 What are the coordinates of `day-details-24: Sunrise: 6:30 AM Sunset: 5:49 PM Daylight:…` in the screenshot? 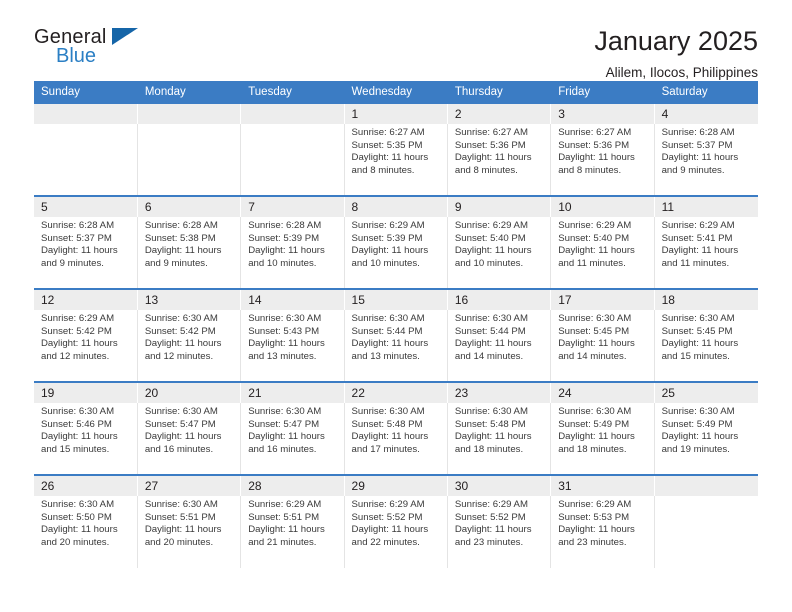 It's located at (602, 439).